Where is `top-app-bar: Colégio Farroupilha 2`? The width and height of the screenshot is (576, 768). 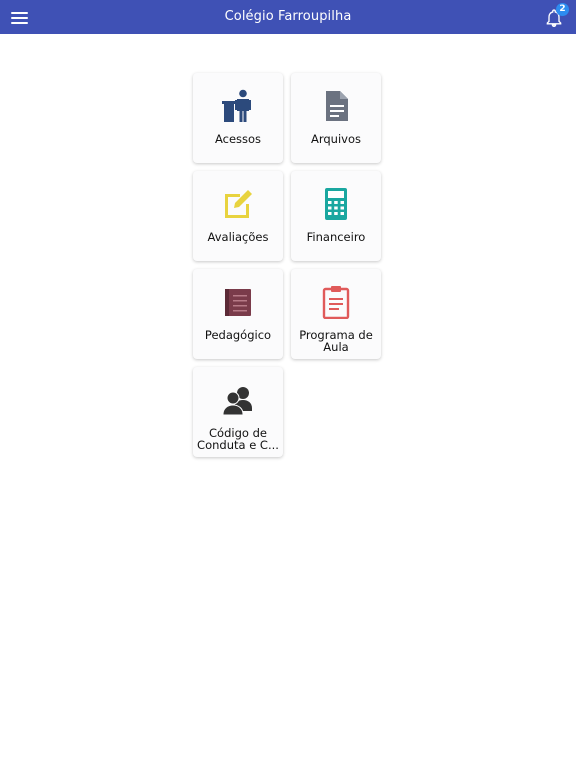
top-app-bar: Colégio Farroupilha 2 is located at coordinates (288, 17).